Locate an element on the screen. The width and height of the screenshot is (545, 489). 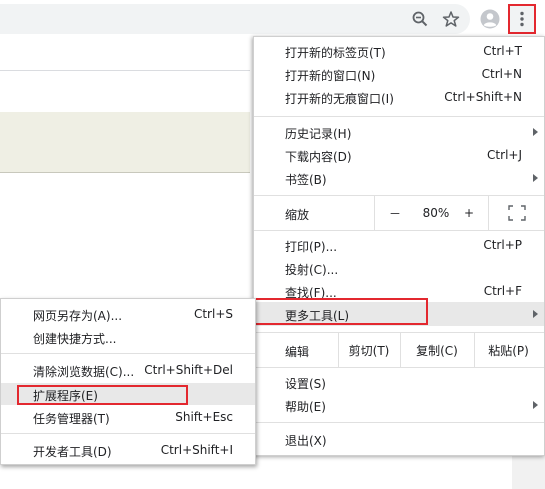
menu-item-label: 下载内容(D) is located at coordinates (318, 157).